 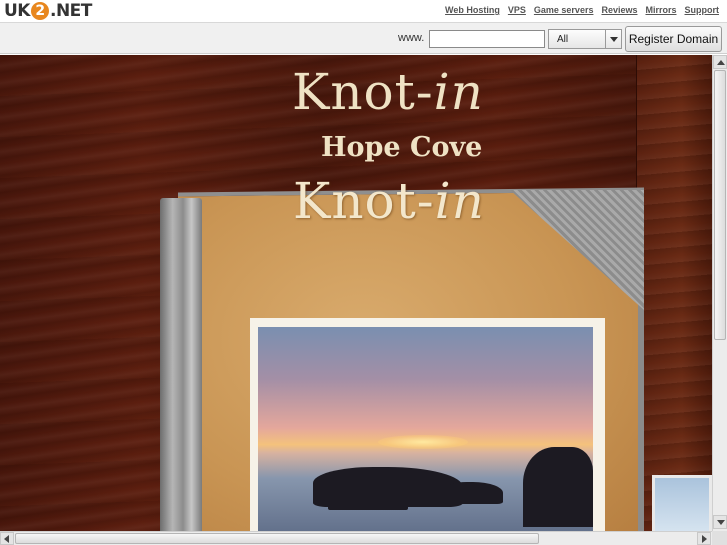 What do you see at coordinates (363, 92) in the screenshot?
I see `site-title-main: Knot-` at bounding box center [363, 92].